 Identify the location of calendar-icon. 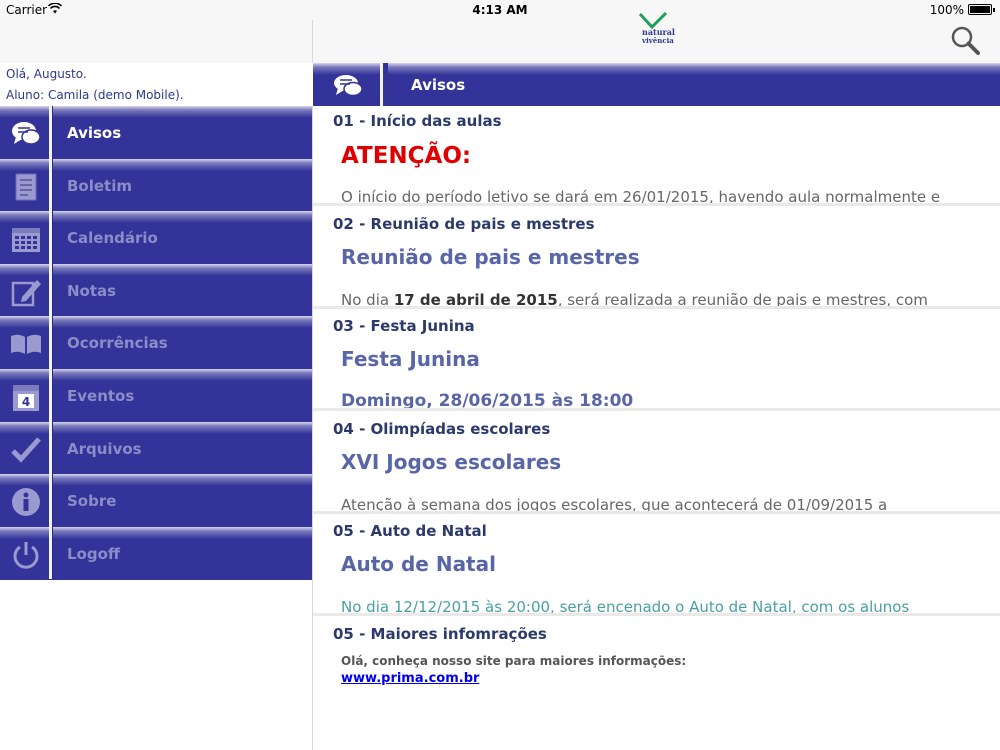
(26, 240).